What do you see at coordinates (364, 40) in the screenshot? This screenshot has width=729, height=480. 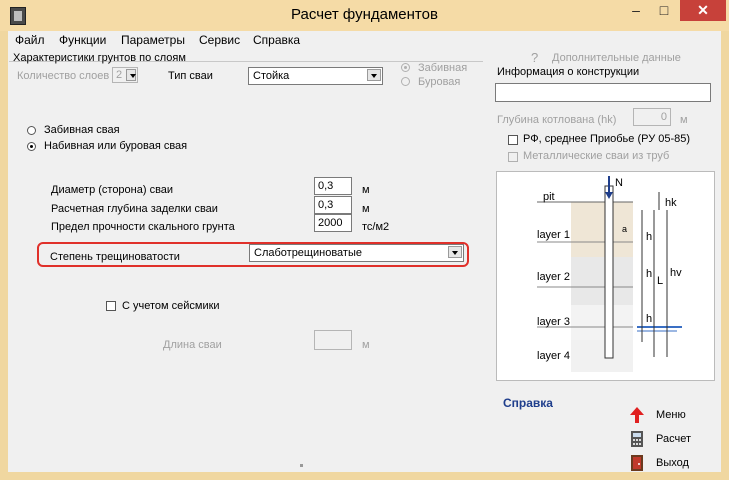 I see `menu-bar: Файл Функции Параметры Сервис Справка` at bounding box center [364, 40].